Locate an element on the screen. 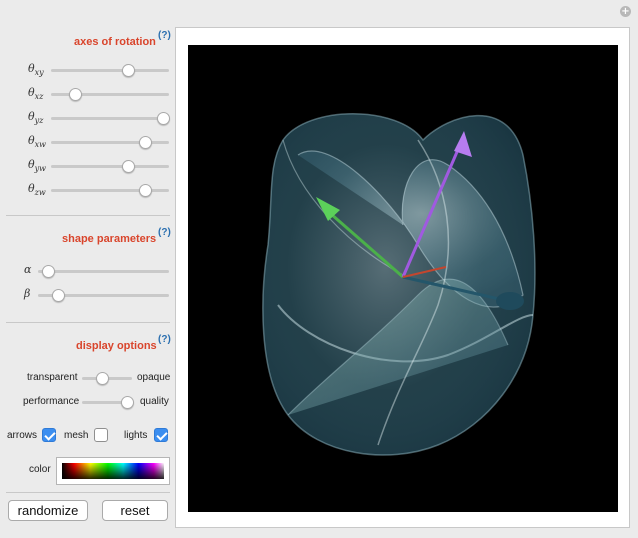  lights-checkbox is located at coordinates (161, 435).